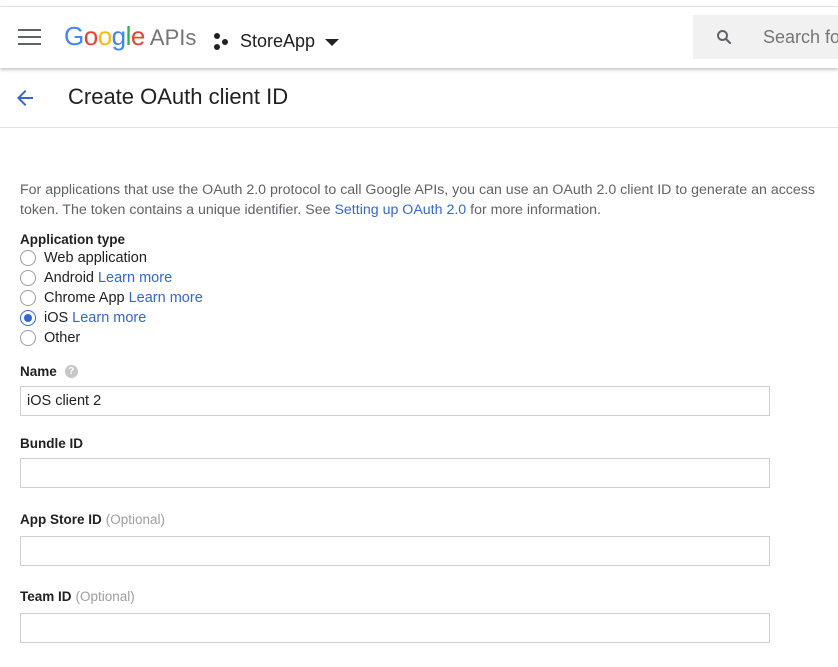 The width and height of the screenshot is (838, 667). What do you see at coordinates (30, 38) in the screenshot?
I see `hamburger-menu-icon` at bounding box center [30, 38].